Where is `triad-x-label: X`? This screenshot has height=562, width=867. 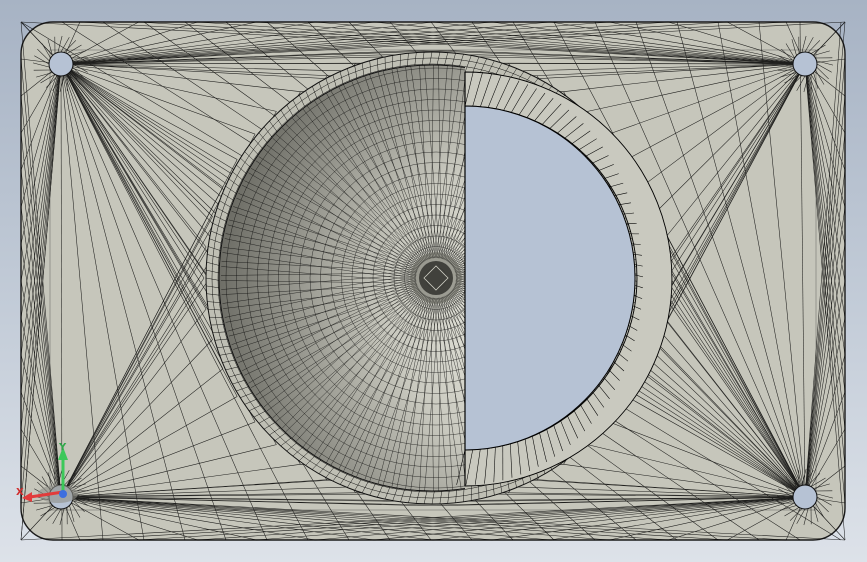
triad-x-label: X is located at coordinates (20, 492).